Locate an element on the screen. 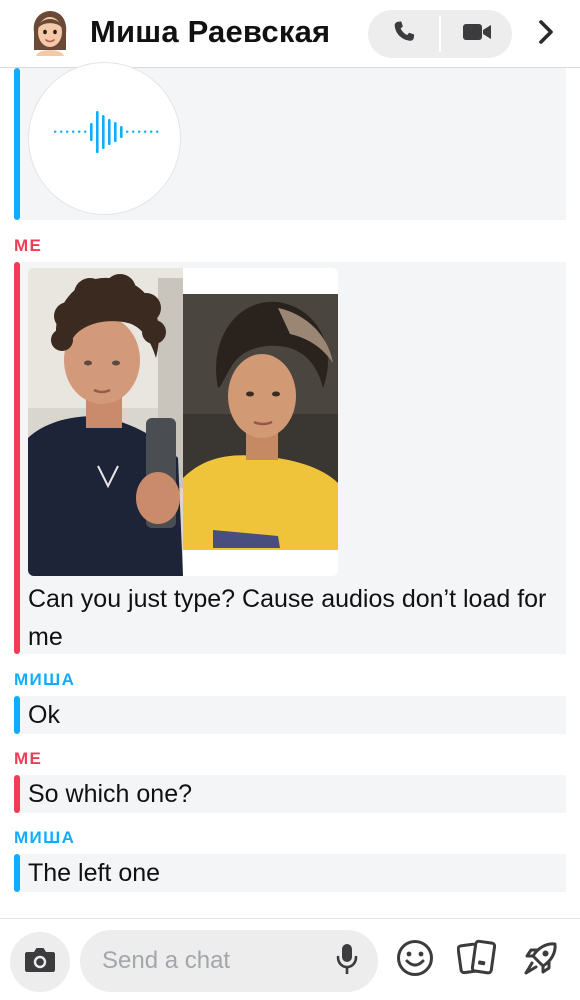 Image resolution: width=580 pixels, height=1000 pixels. camera-button is located at coordinates (40, 962).